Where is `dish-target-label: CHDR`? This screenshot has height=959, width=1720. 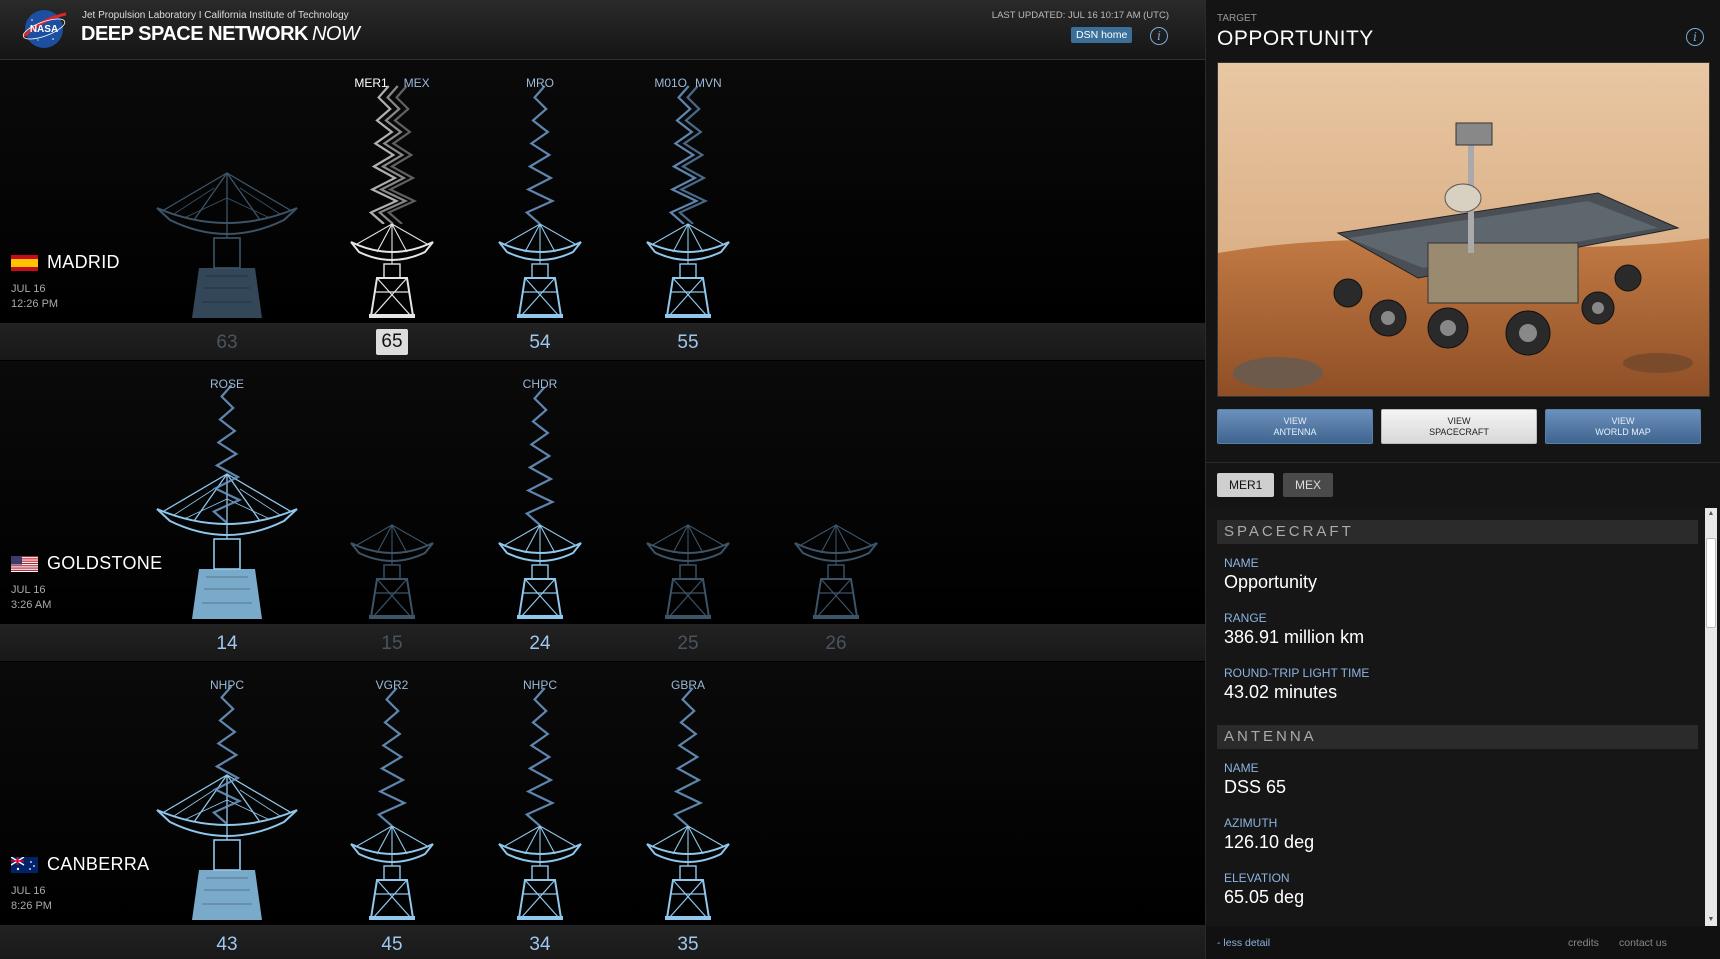 dish-target-label: CHDR is located at coordinates (540, 384).